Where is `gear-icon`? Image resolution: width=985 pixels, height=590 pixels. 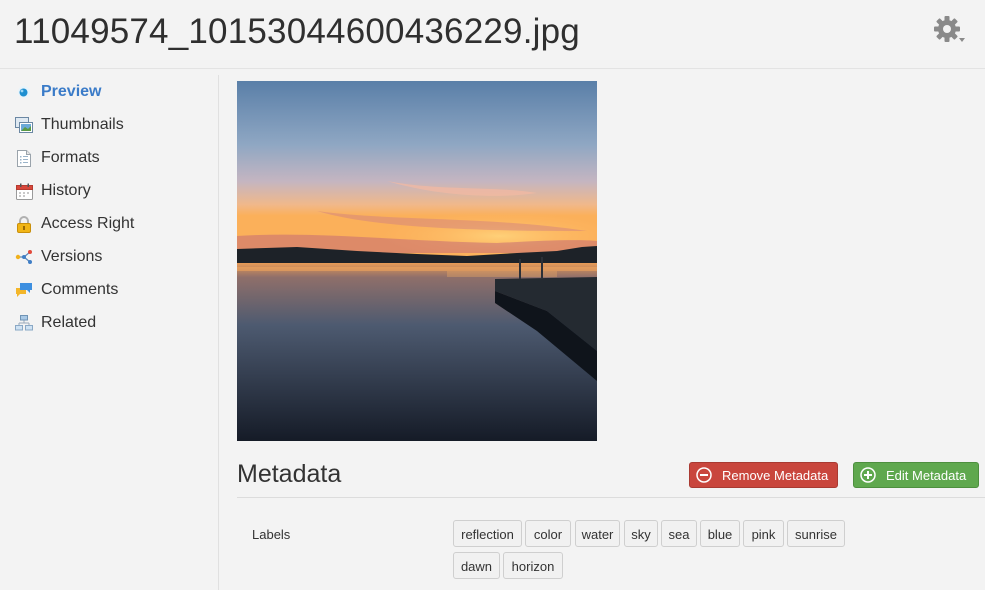
gear-icon is located at coordinates (949, 29).